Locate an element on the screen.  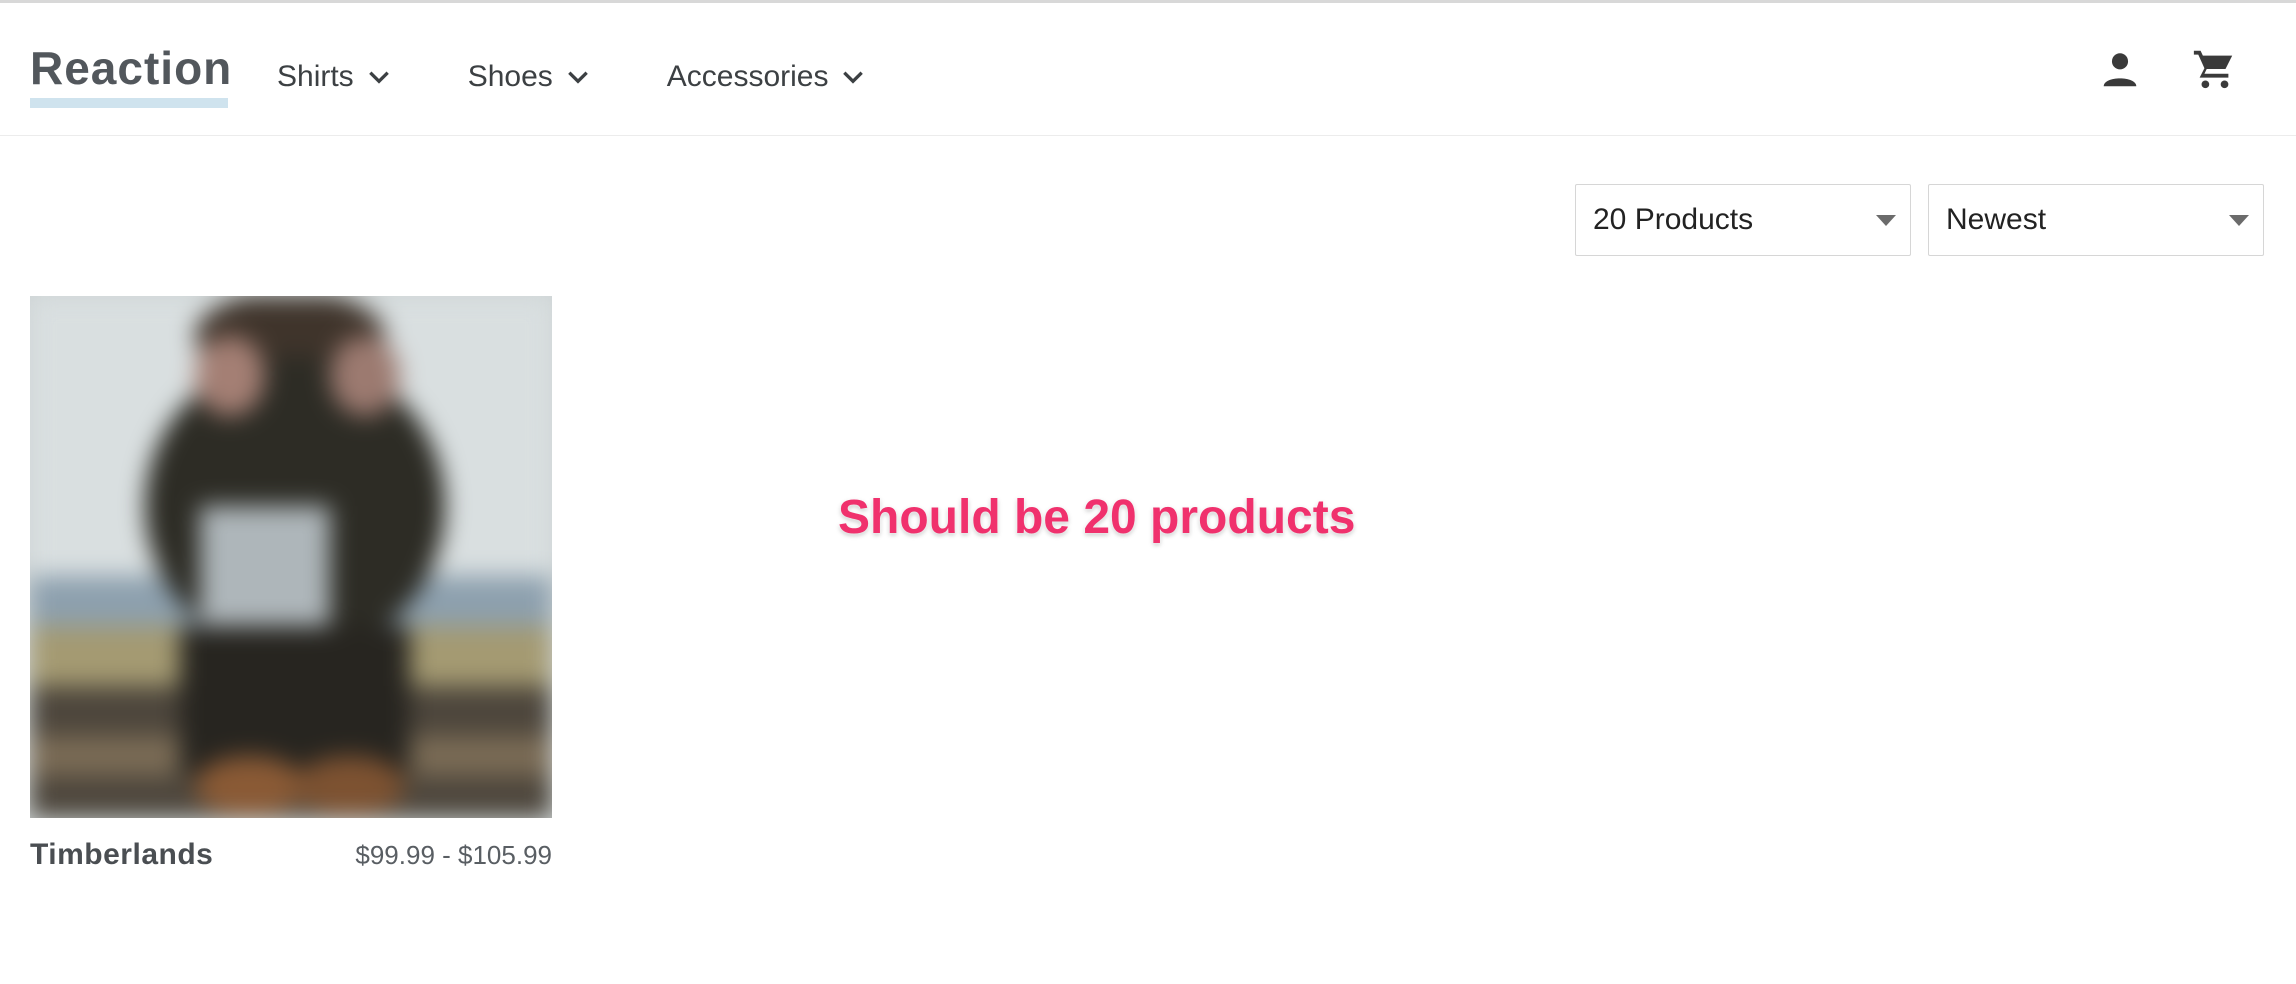
page-size-value: 20 Products is located at coordinates (1673, 219).